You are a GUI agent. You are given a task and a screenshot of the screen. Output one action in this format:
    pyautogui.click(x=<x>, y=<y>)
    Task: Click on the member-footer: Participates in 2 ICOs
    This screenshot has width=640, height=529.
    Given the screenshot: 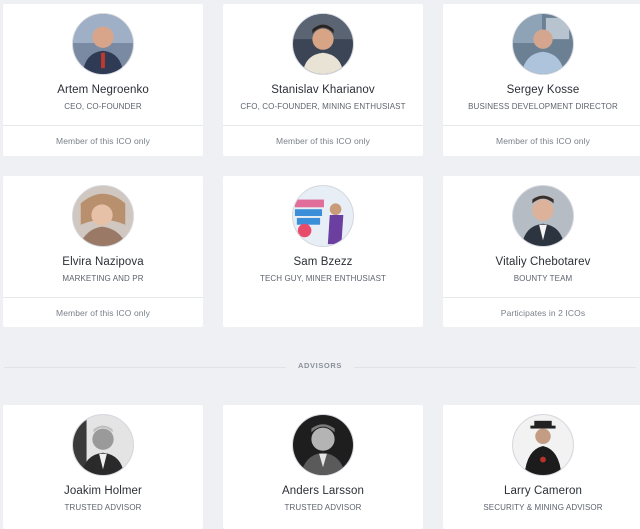 What is the action you would take?
    pyautogui.click(x=541, y=312)
    